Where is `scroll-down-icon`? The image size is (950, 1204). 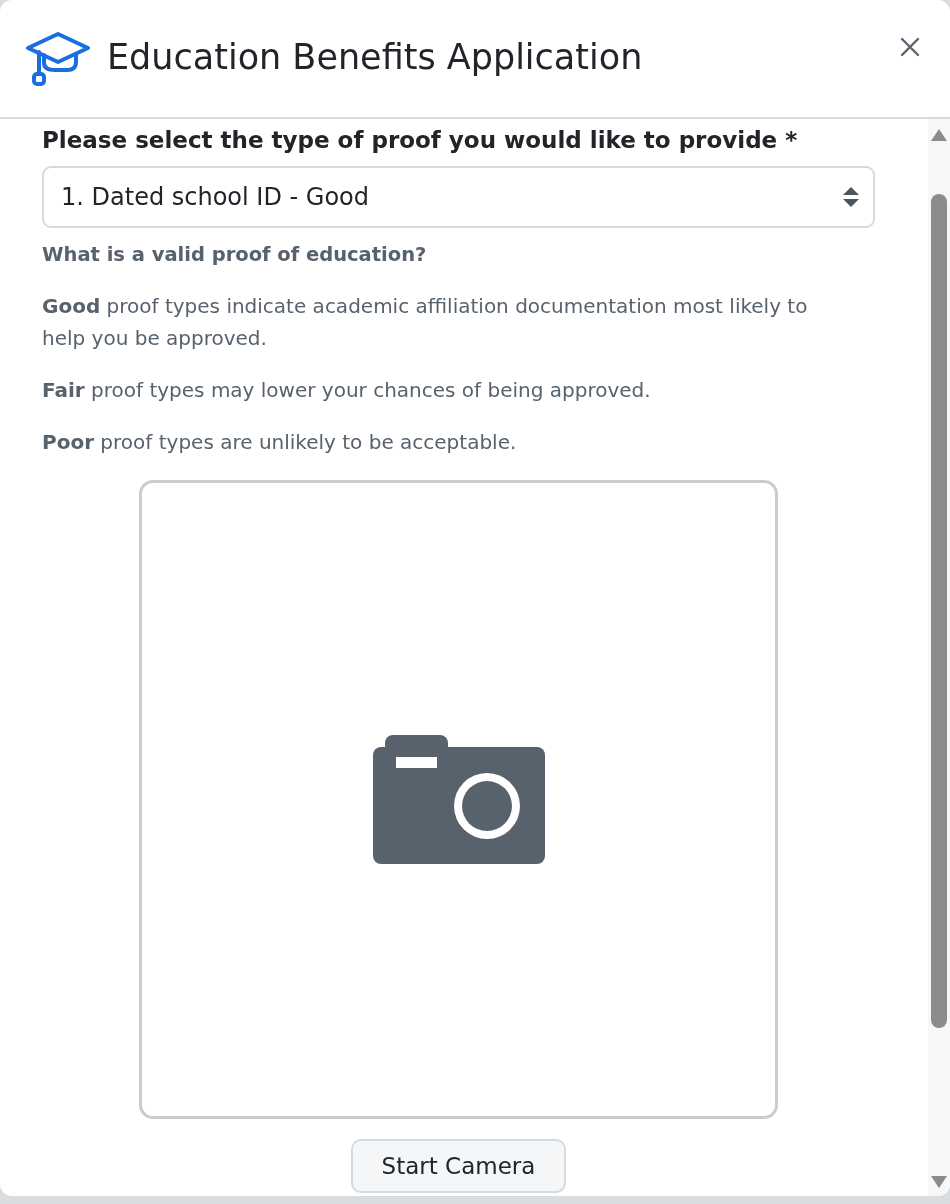 scroll-down-icon is located at coordinates (939, 1182).